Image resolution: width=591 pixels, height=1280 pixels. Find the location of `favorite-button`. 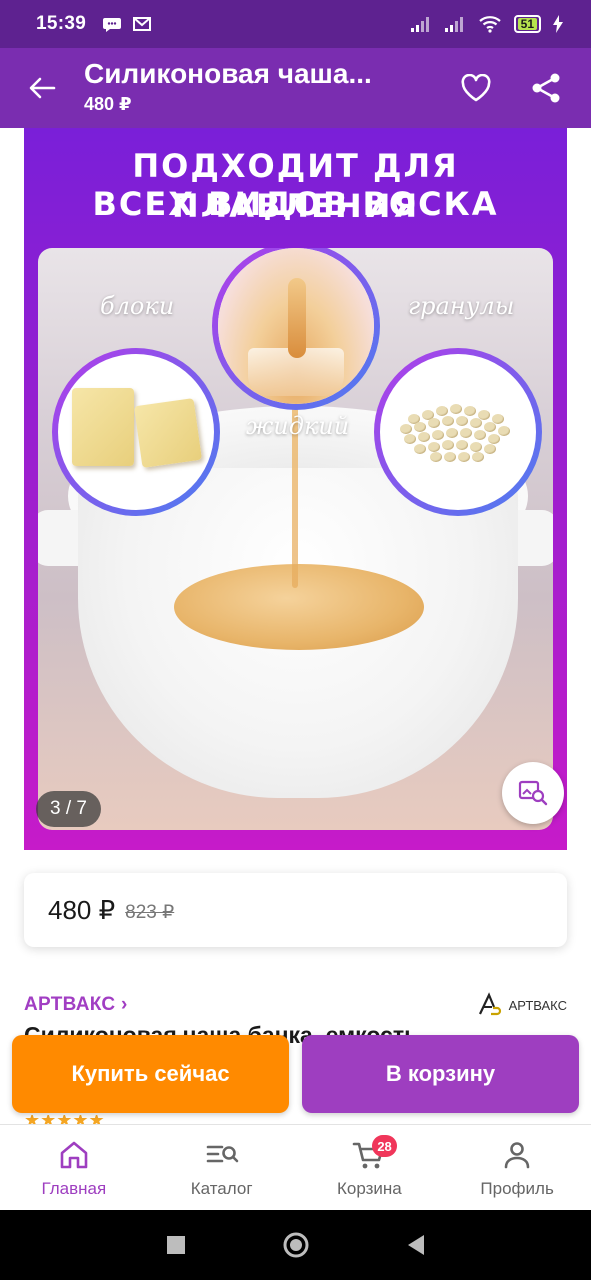

favorite-button is located at coordinates (476, 88).